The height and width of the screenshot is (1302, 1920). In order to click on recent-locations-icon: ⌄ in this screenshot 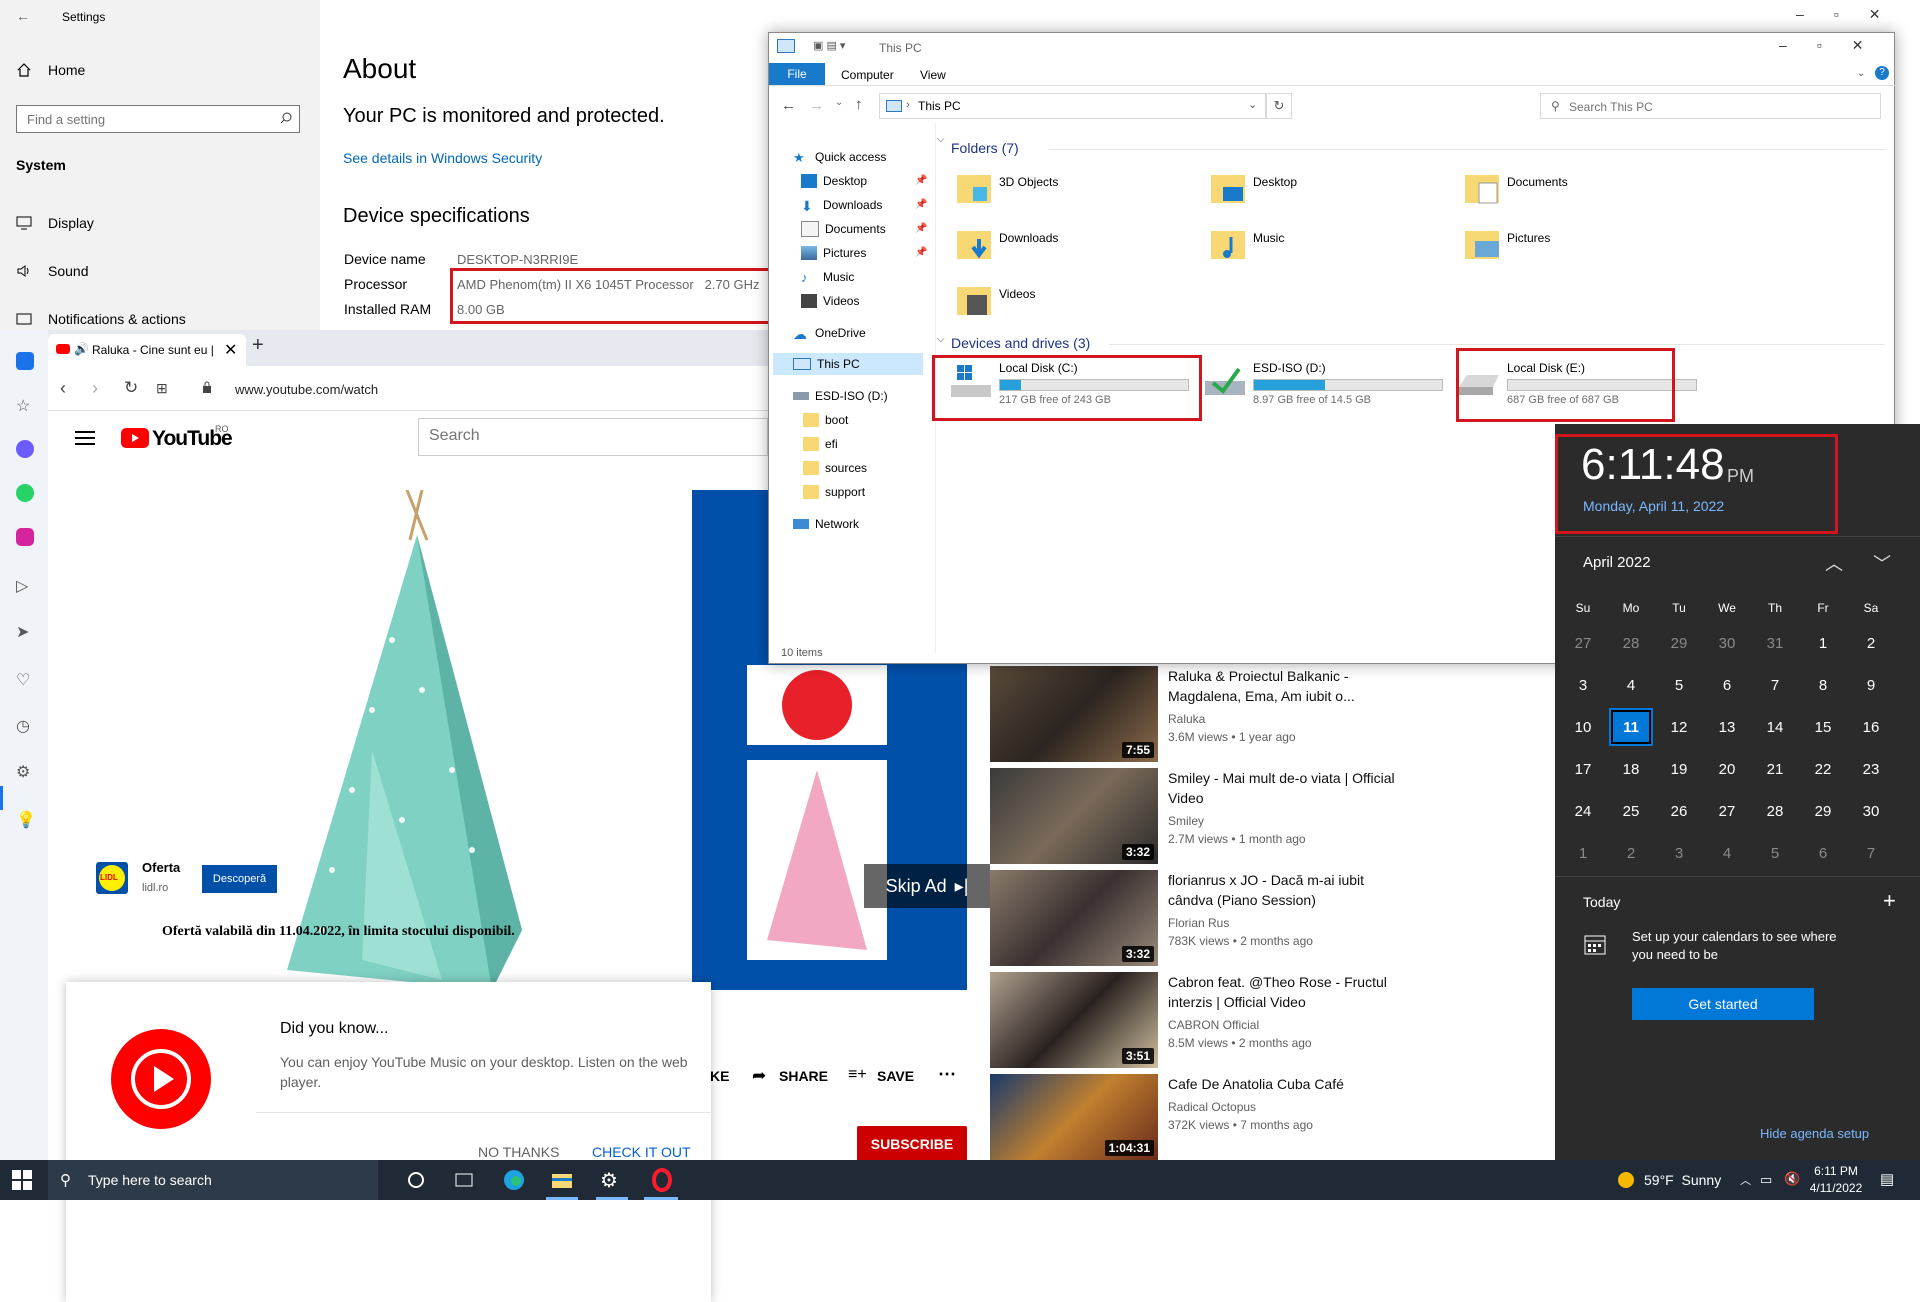, I will do `click(839, 102)`.